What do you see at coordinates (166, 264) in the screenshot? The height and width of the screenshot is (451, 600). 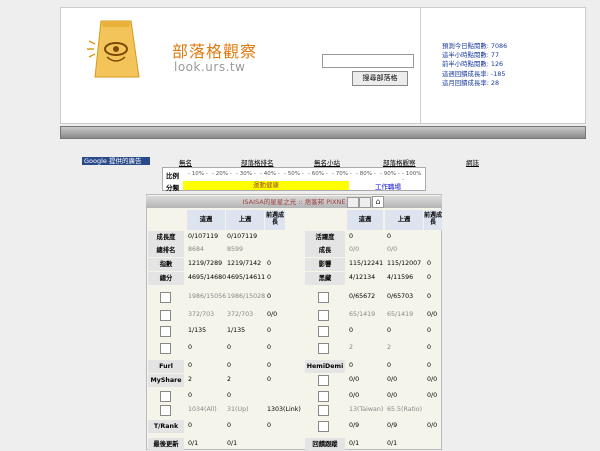 I see `left-row-label: 指數` at bounding box center [166, 264].